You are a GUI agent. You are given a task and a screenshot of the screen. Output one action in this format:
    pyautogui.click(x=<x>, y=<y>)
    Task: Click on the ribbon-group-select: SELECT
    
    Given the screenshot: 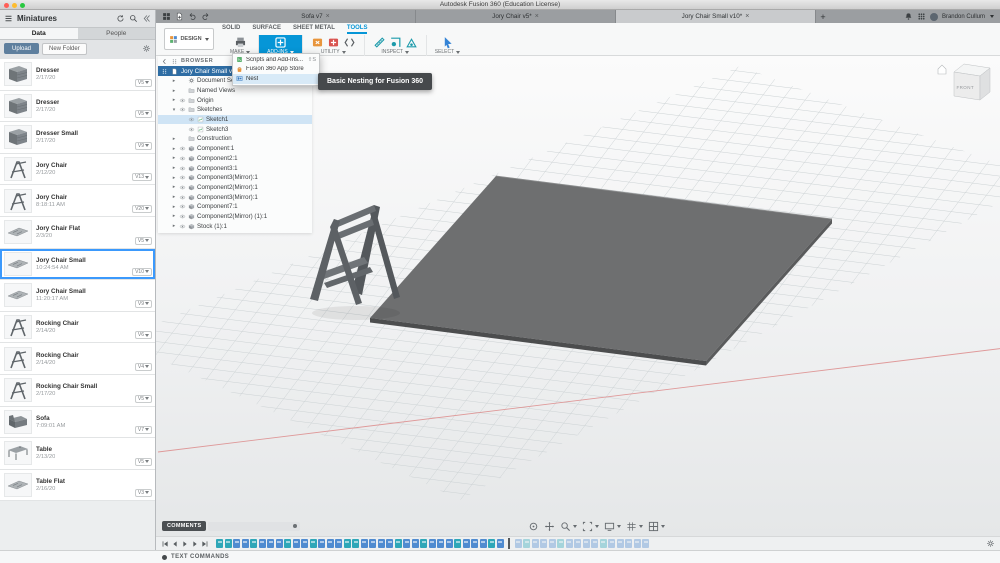 What is the action you would take?
    pyautogui.click(x=446, y=45)
    